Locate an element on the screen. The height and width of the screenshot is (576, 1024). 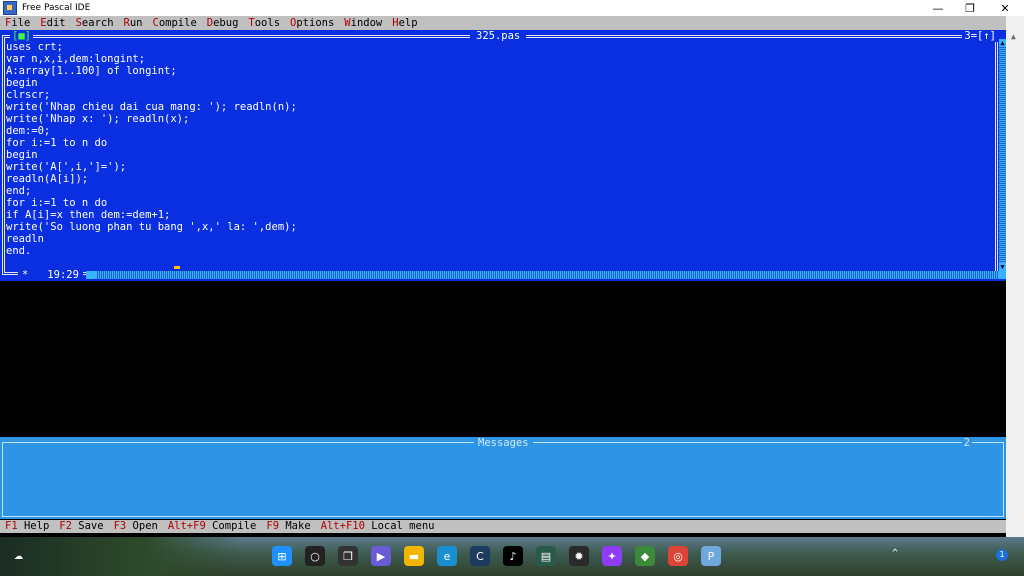
app-c-icon: C is located at coordinates (480, 556).